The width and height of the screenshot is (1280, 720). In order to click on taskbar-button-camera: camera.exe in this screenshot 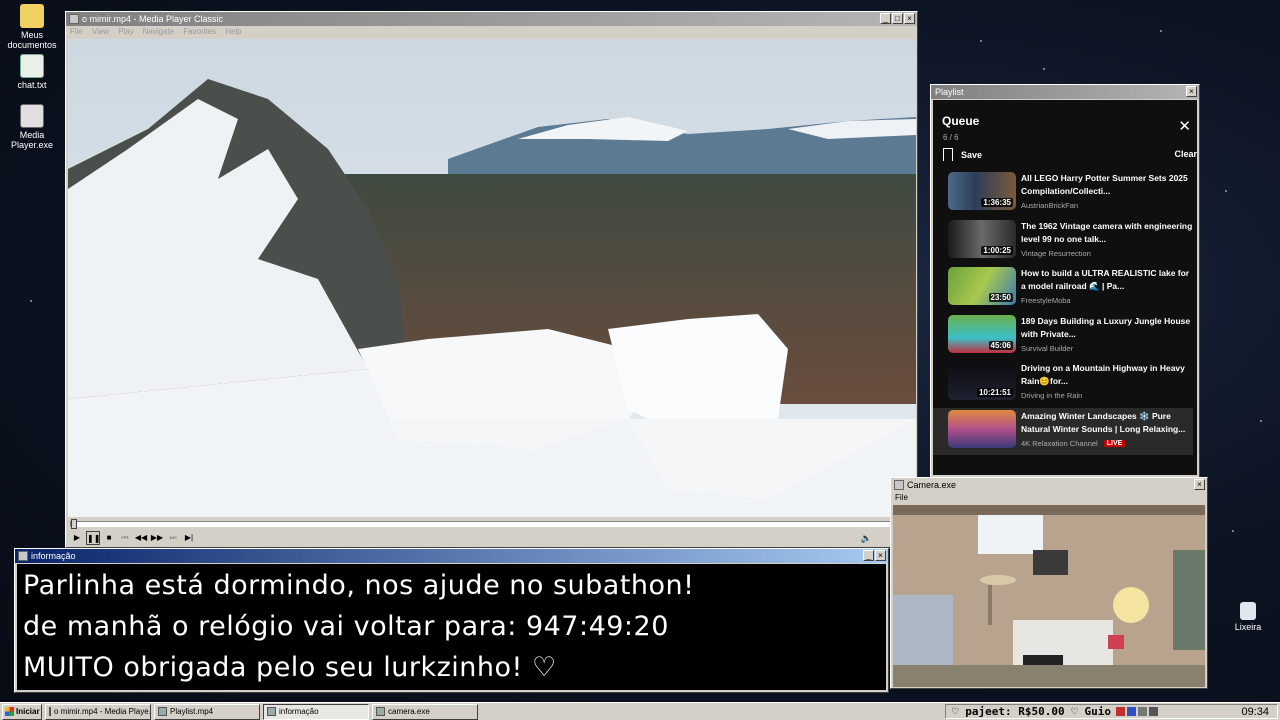, I will do `click(425, 711)`.